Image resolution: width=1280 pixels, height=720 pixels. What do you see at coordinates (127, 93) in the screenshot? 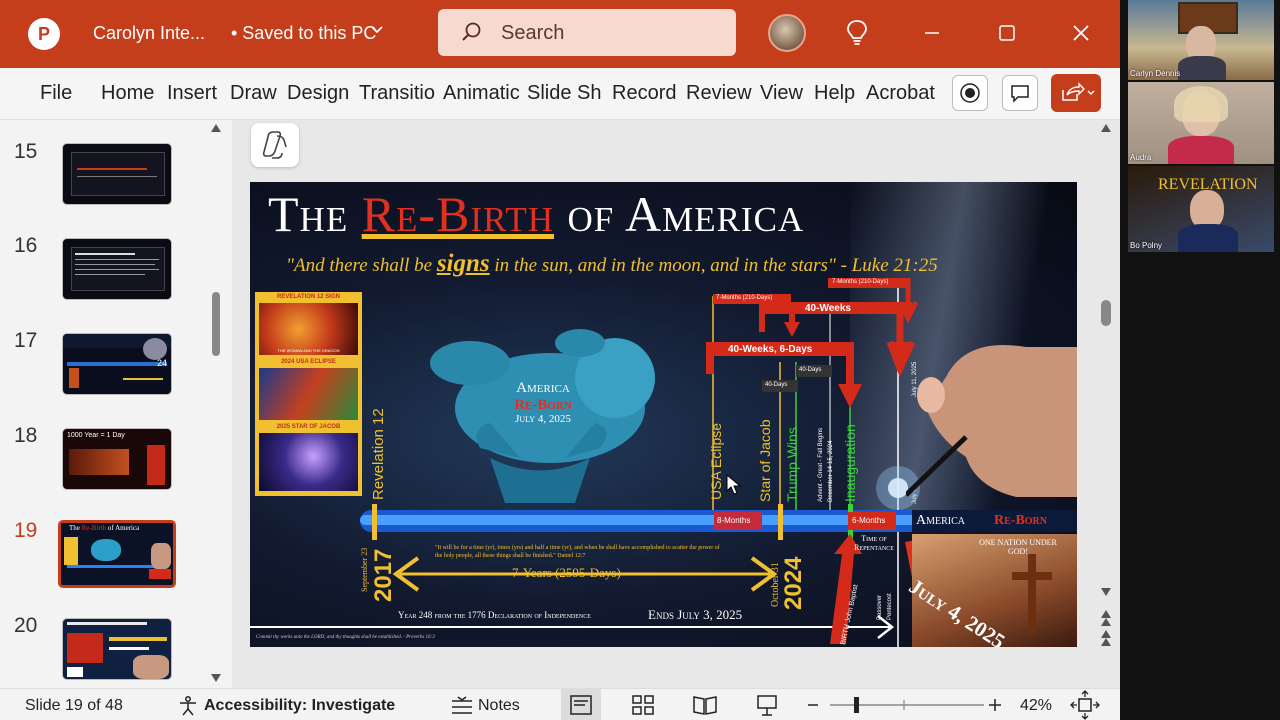
I see `tab-home: Home` at bounding box center [127, 93].